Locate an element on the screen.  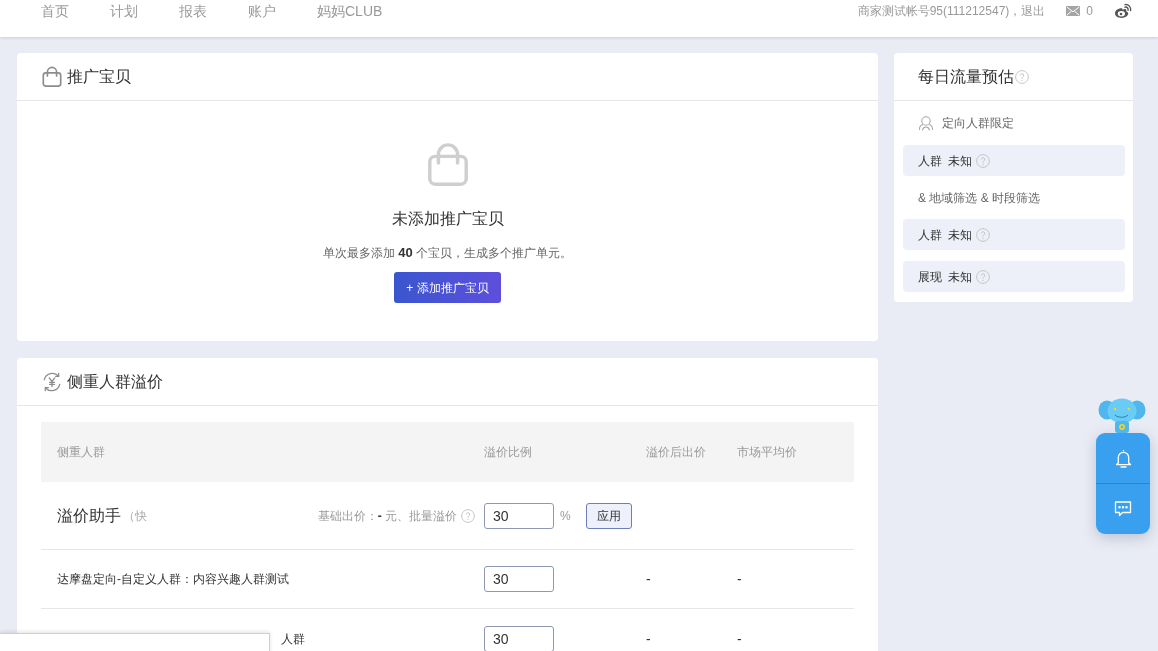
card-title: 每日流量预估 is located at coordinates (966, 76).